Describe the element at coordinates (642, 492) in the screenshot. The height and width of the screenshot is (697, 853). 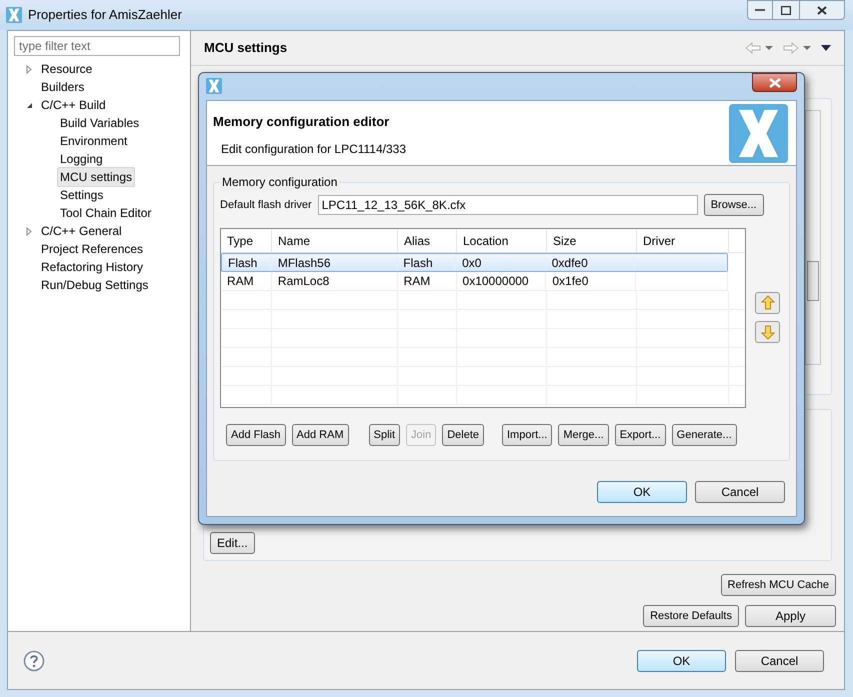
I see `dialog-ok-button: OK` at that location.